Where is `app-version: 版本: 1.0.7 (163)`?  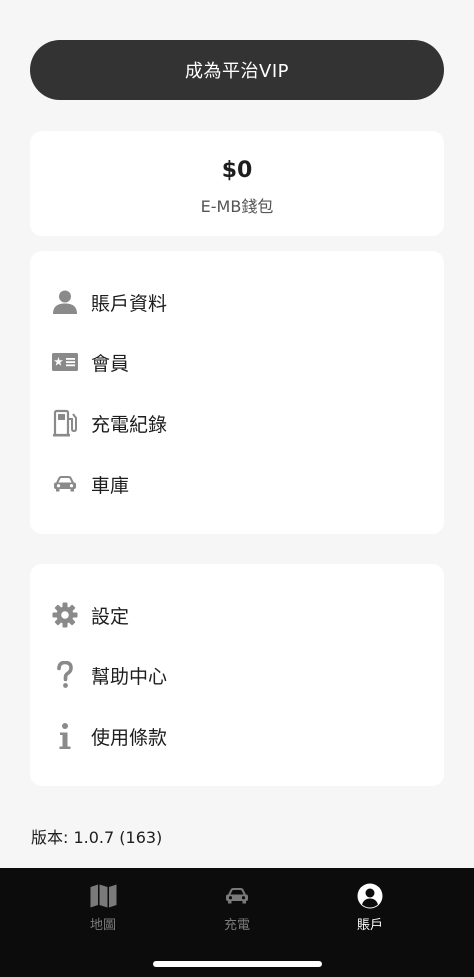 app-version: 版本: 1.0.7 (163) is located at coordinates (97, 837).